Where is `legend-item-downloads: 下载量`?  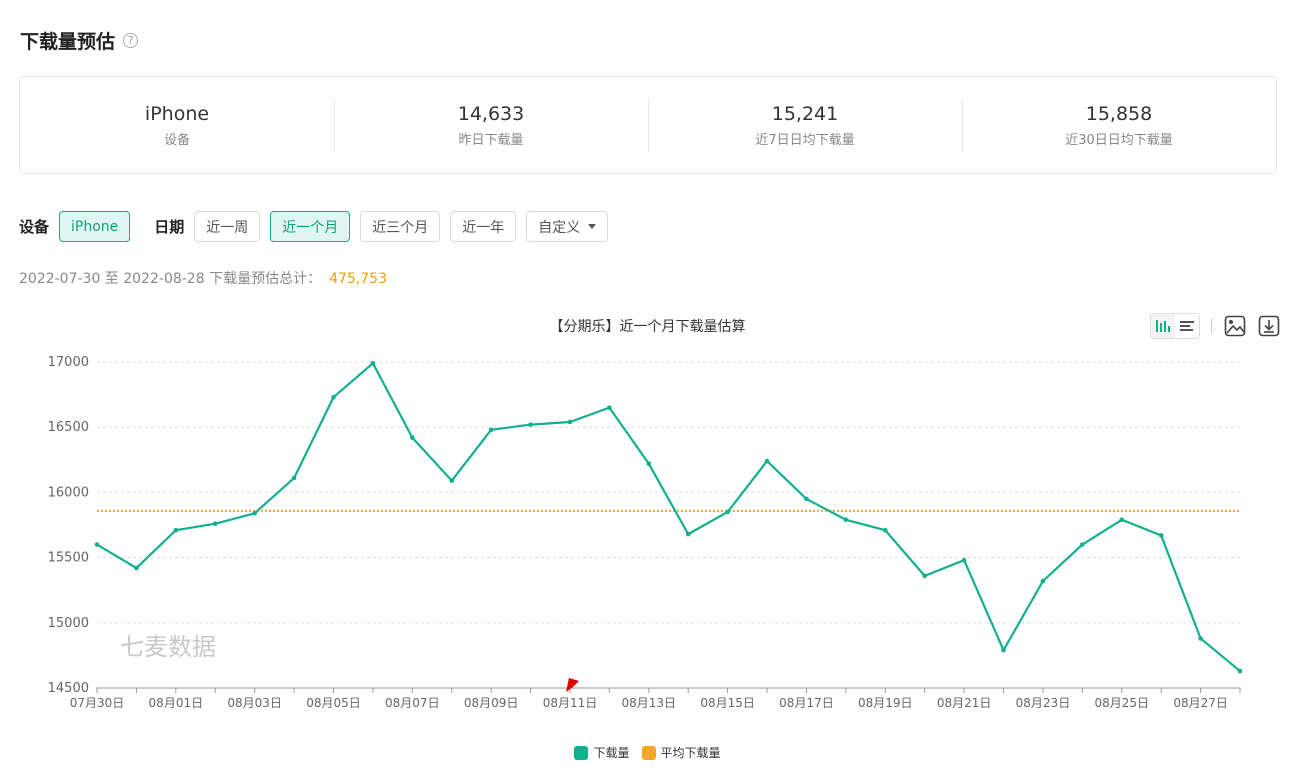 legend-item-downloads: 下载量 is located at coordinates (602, 752).